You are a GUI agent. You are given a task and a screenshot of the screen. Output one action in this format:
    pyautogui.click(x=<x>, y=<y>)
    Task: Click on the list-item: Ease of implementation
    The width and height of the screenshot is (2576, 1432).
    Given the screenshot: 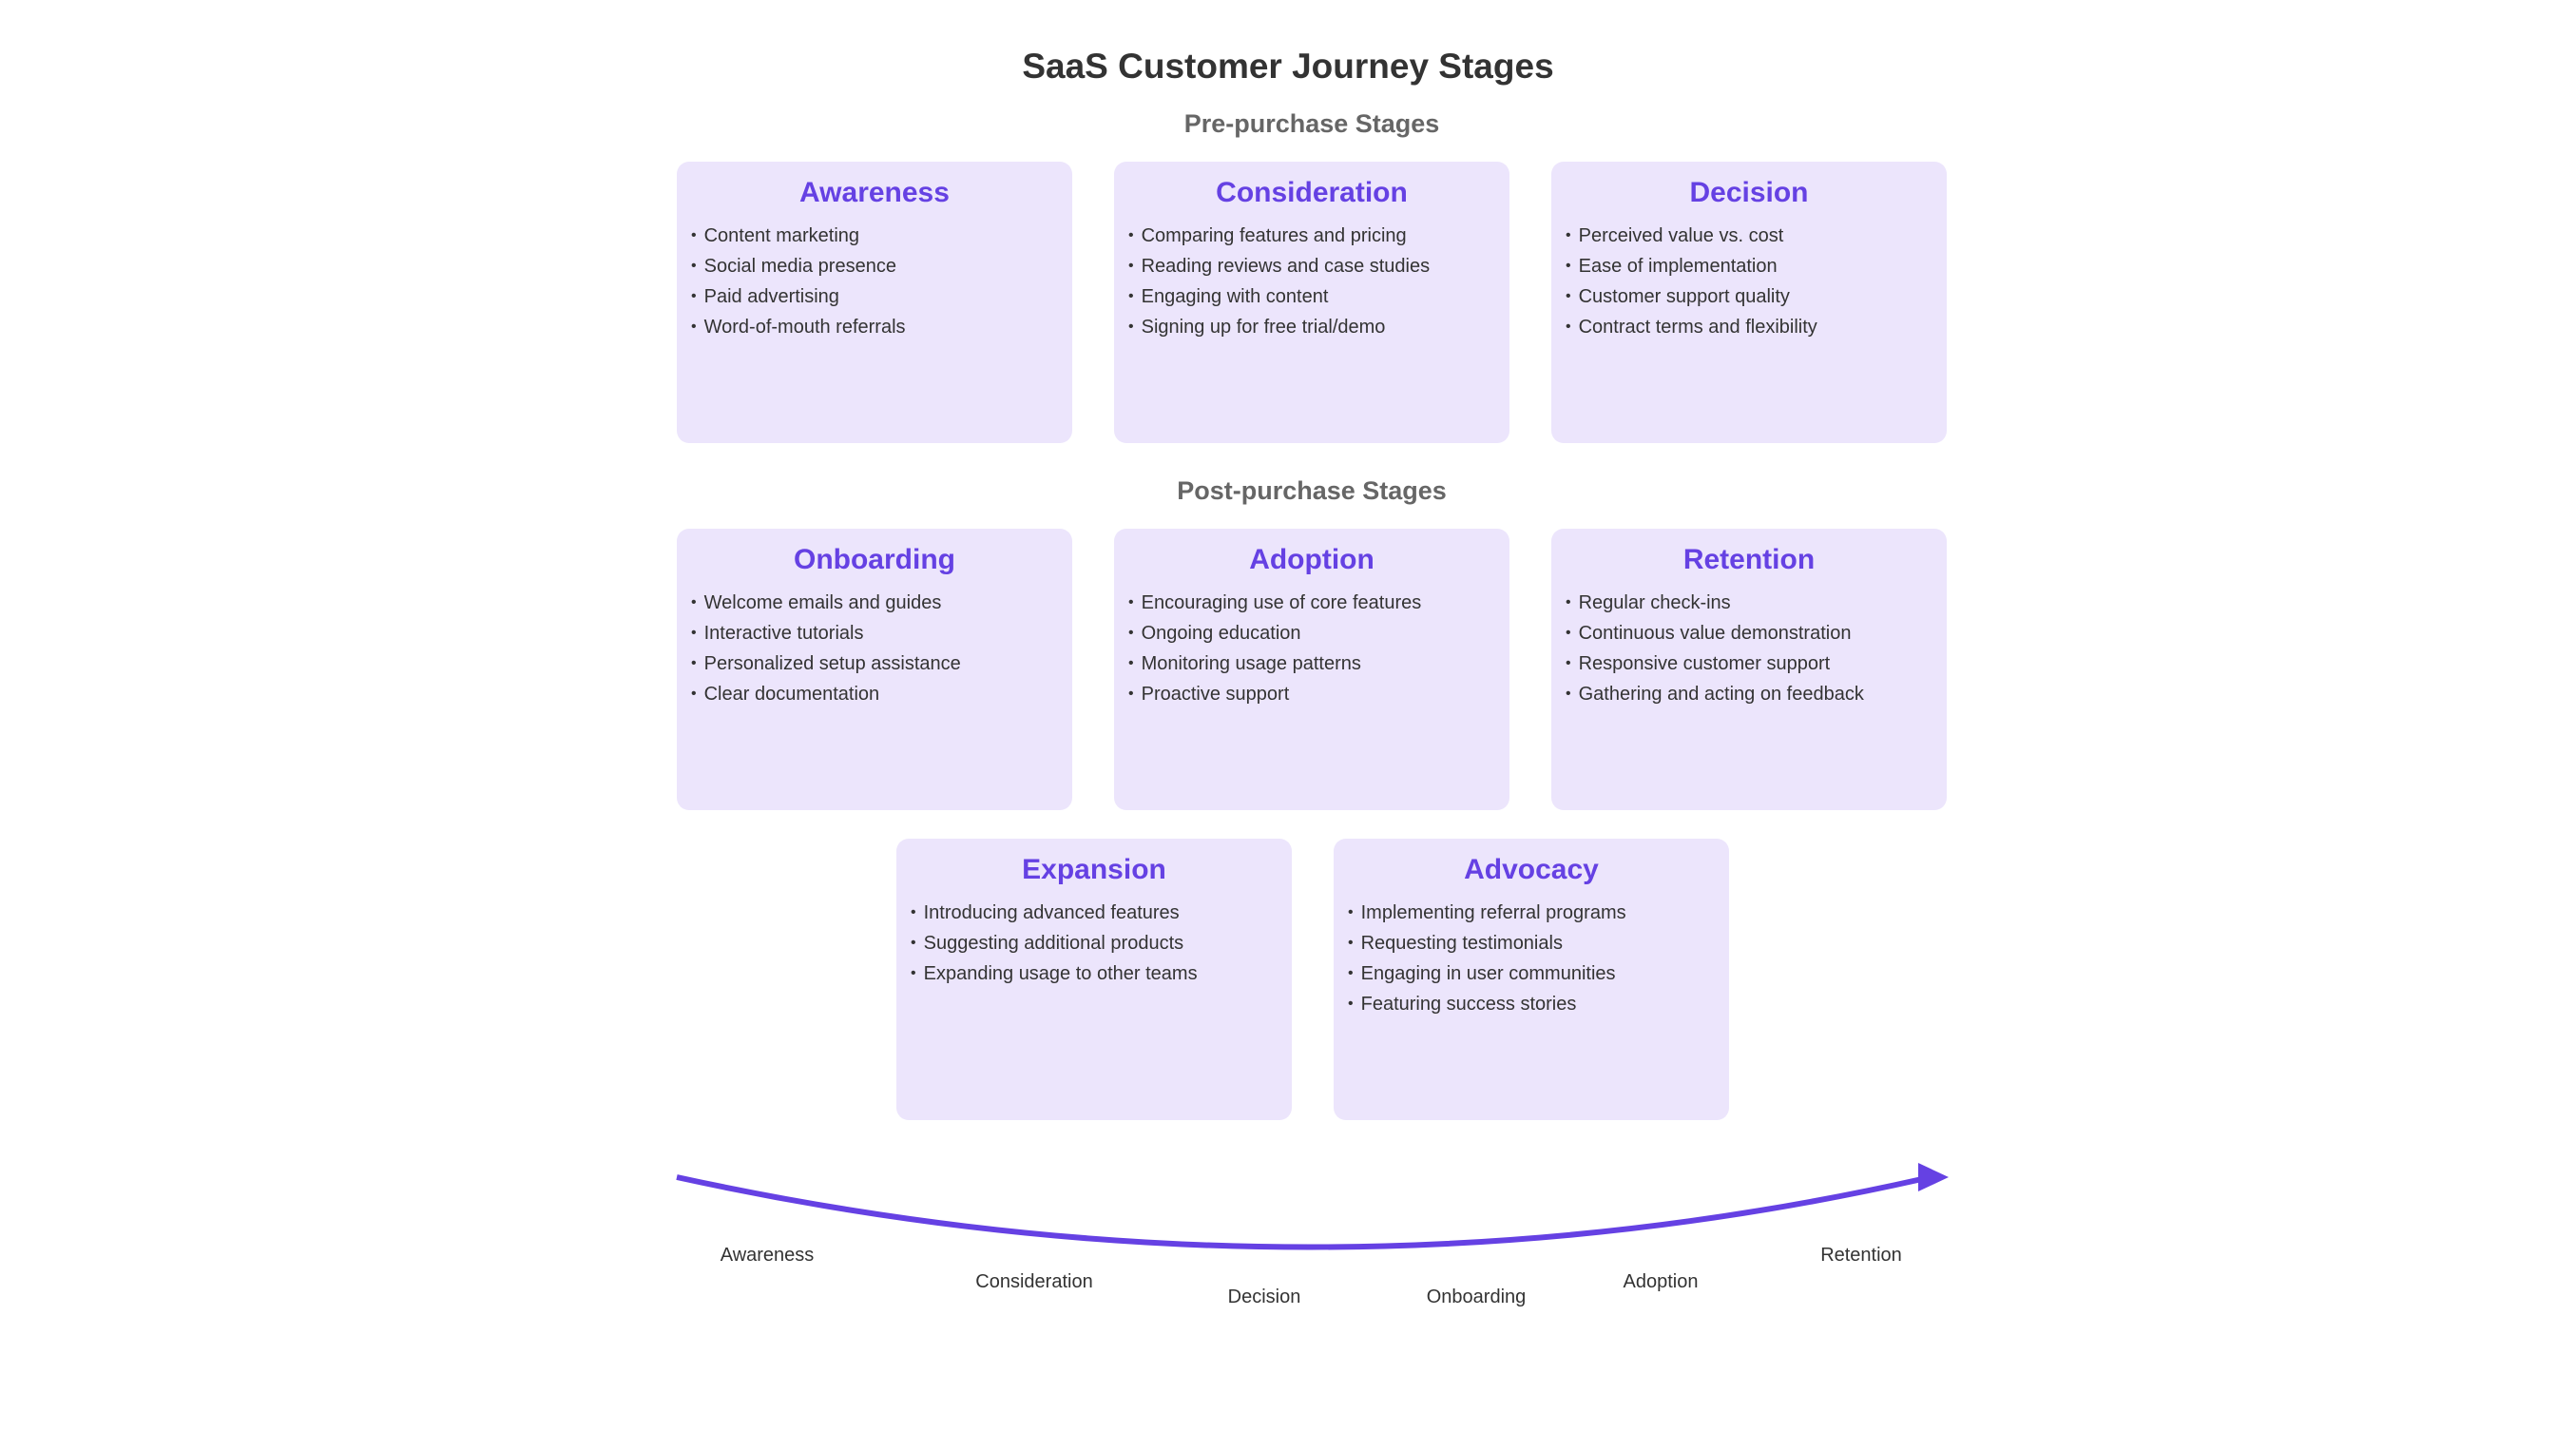 What is the action you would take?
    pyautogui.click(x=1756, y=267)
    